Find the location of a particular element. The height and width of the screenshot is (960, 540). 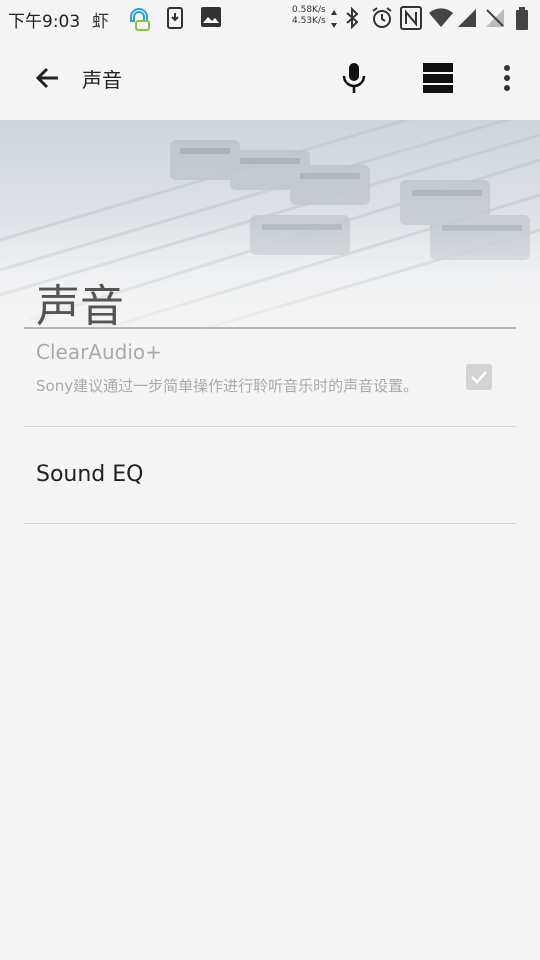

network-speed: 0.58K/s 4.53K/s is located at coordinates (309, 16).